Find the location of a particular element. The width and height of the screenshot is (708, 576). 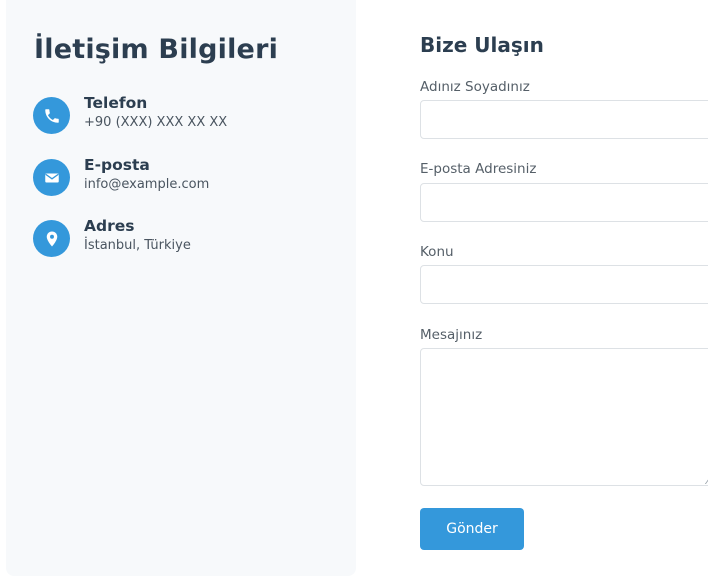

envelope-icon is located at coordinates (51, 177).